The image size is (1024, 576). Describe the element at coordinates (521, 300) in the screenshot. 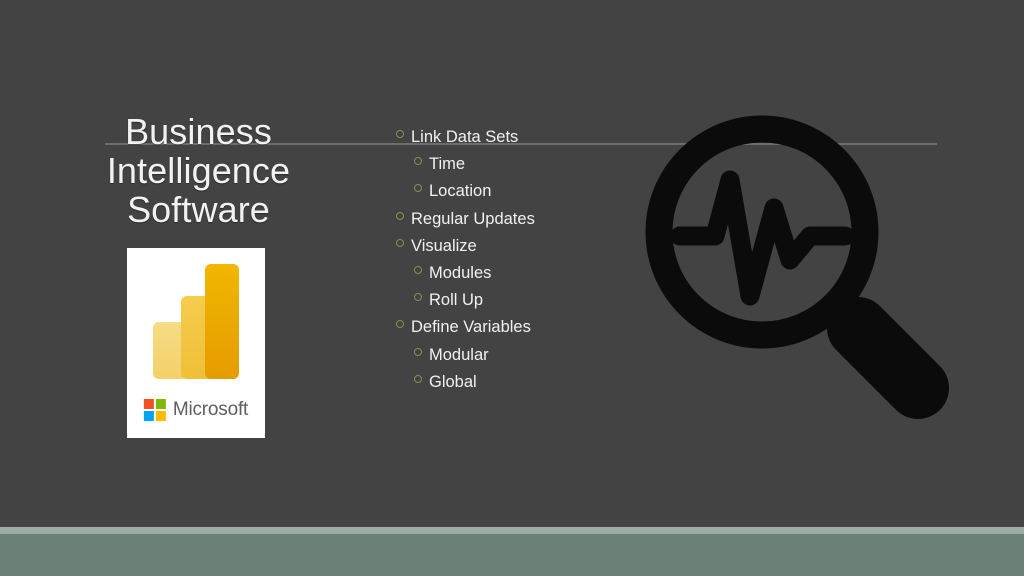

I see `list-item: Roll Up` at that location.